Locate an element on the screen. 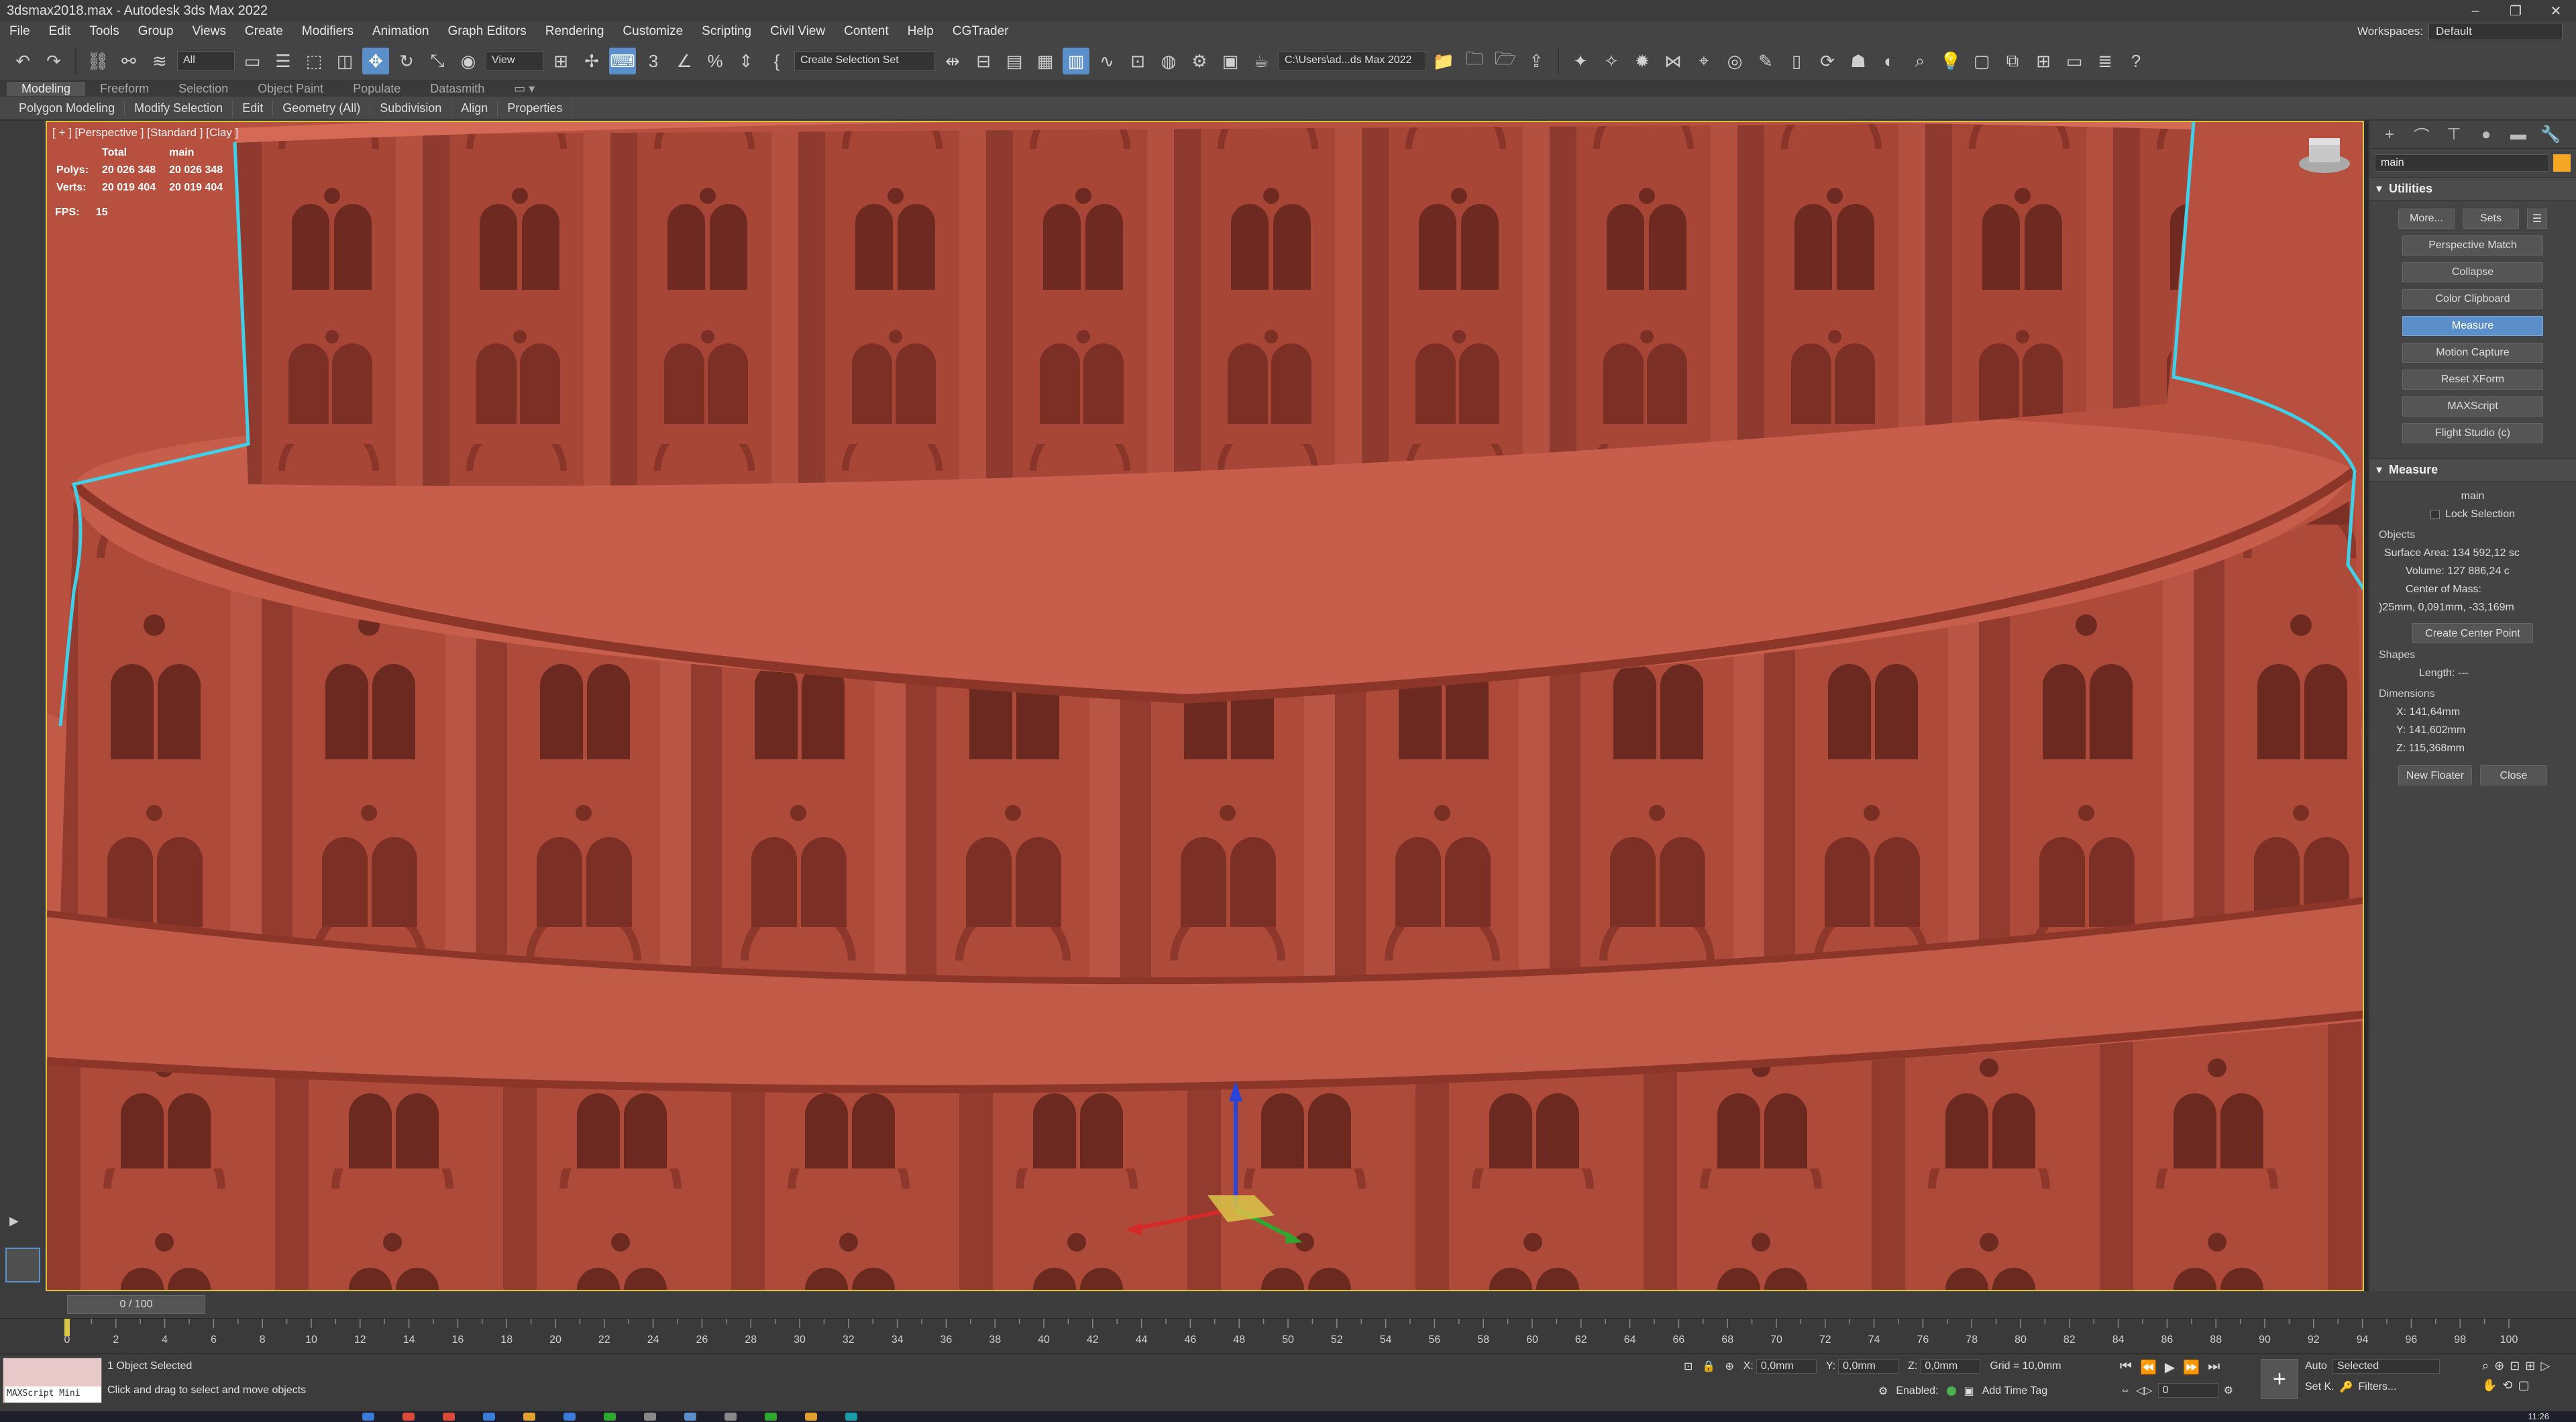 The width and height of the screenshot is (2576, 1422). spinner-snap-icon: ⇕ is located at coordinates (746, 61).